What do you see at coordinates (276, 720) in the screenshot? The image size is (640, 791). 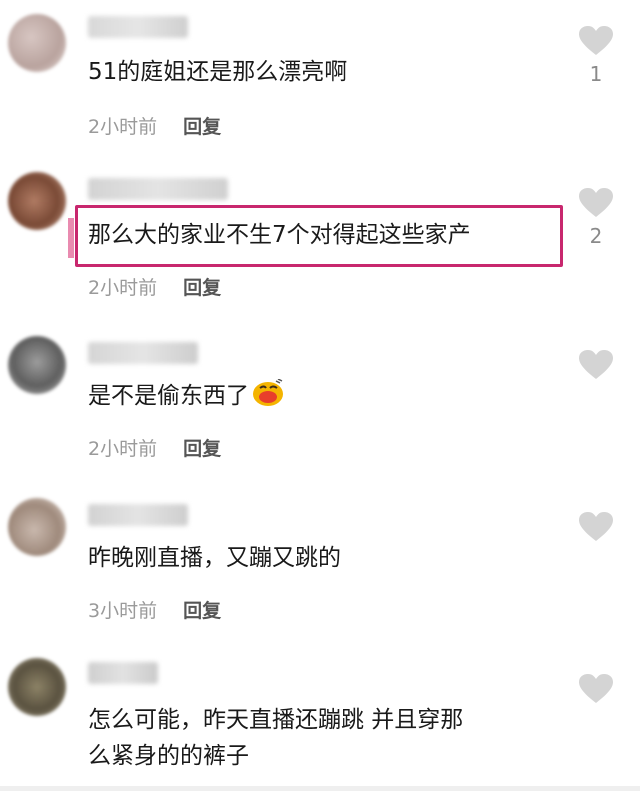 I see `comment-text-line1: 怎么可能，昨天直播还蹦跳 并且穿那` at bounding box center [276, 720].